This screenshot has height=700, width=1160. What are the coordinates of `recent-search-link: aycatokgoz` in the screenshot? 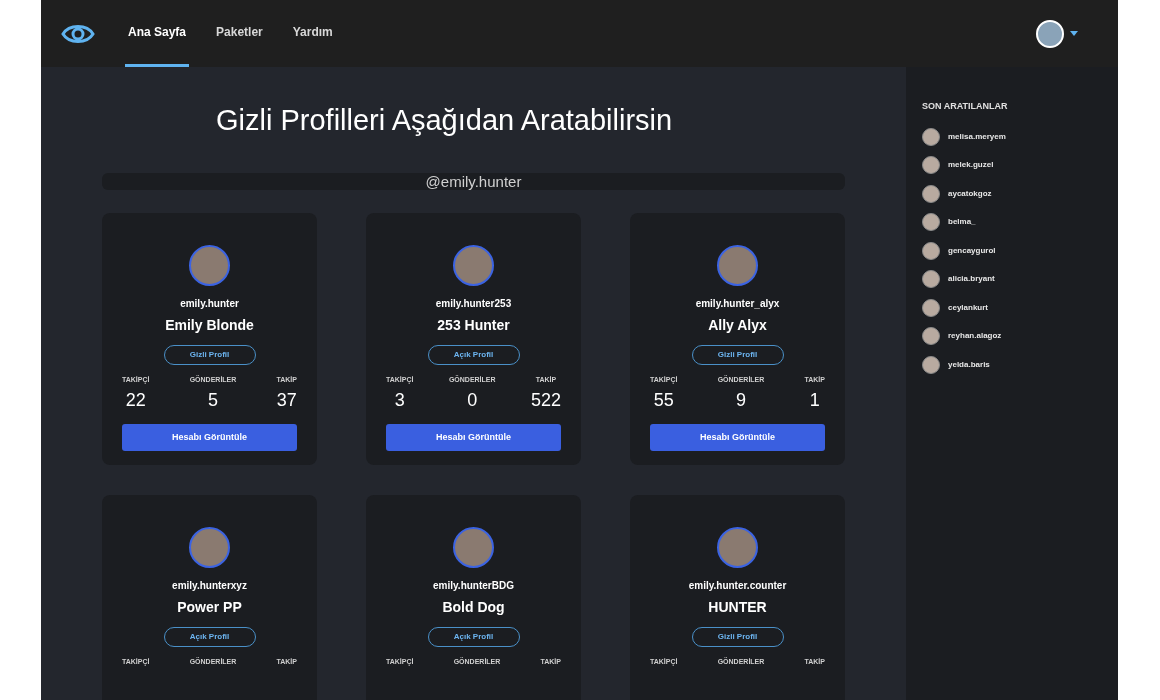 It's located at (970, 193).